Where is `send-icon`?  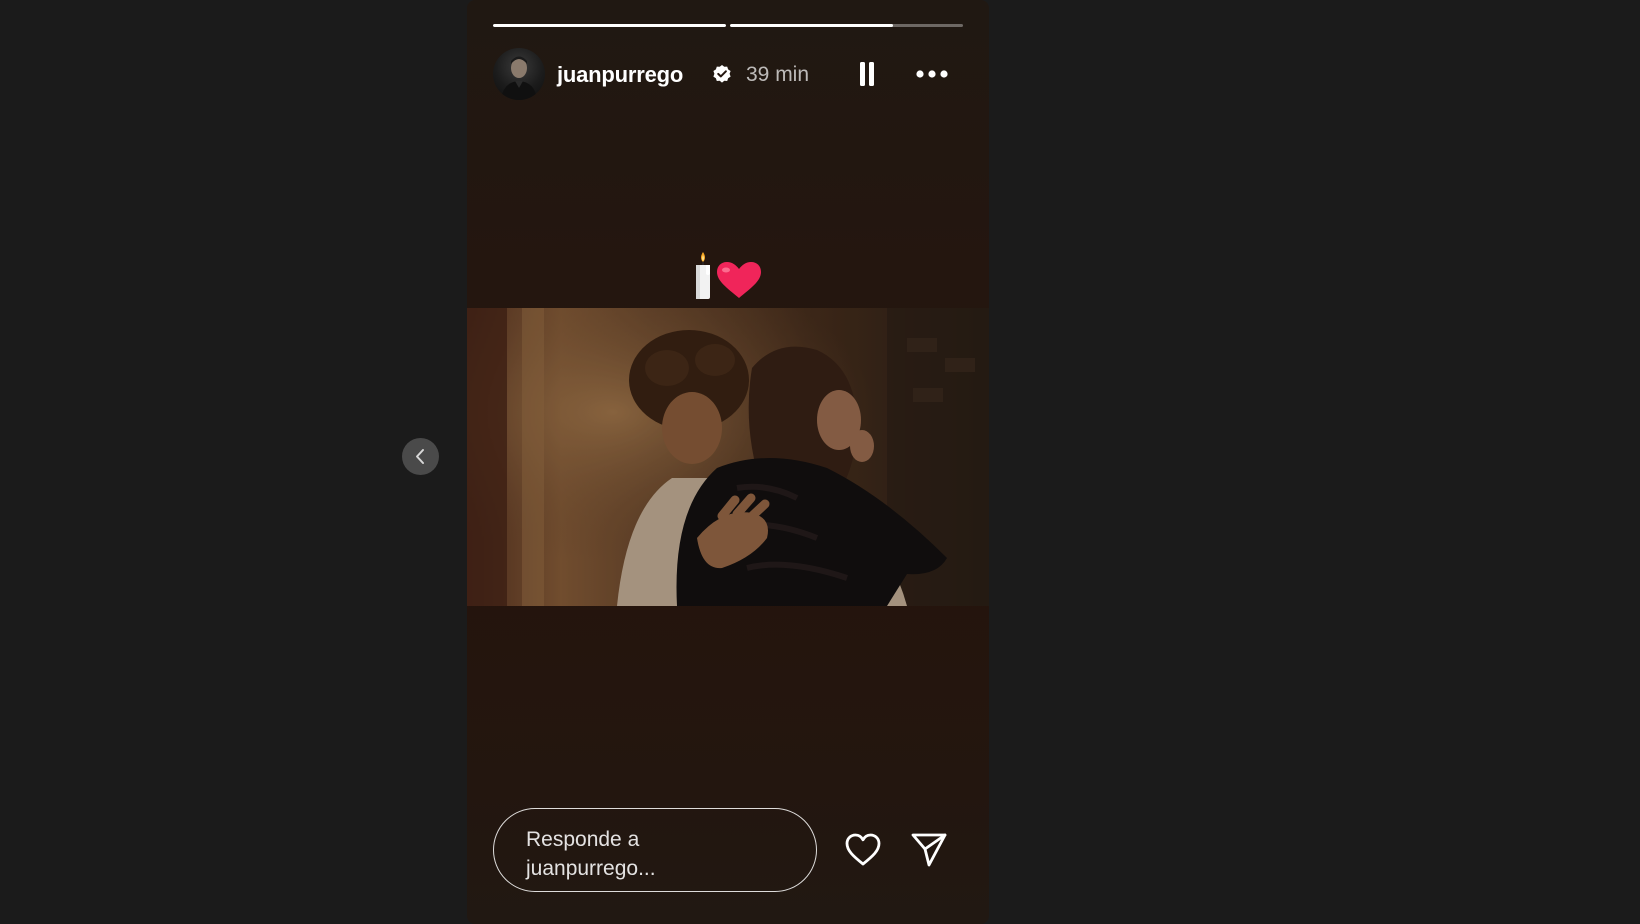
send-icon is located at coordinates (929, 850).